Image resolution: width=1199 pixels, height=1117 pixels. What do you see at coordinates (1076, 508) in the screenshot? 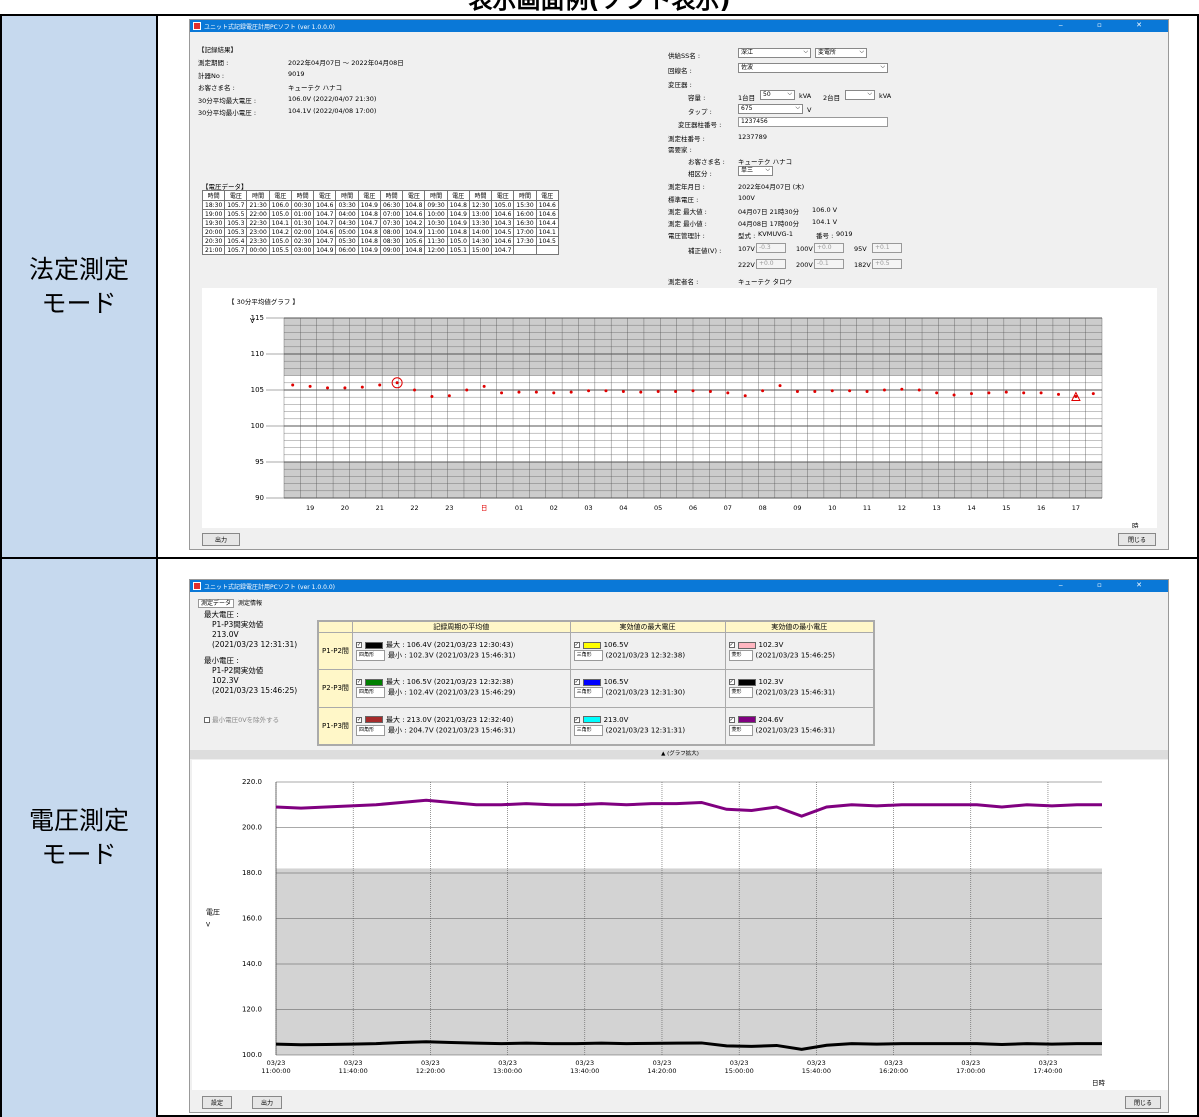
I see `x-tick-label: 17` at bounding box center [1076, 508].